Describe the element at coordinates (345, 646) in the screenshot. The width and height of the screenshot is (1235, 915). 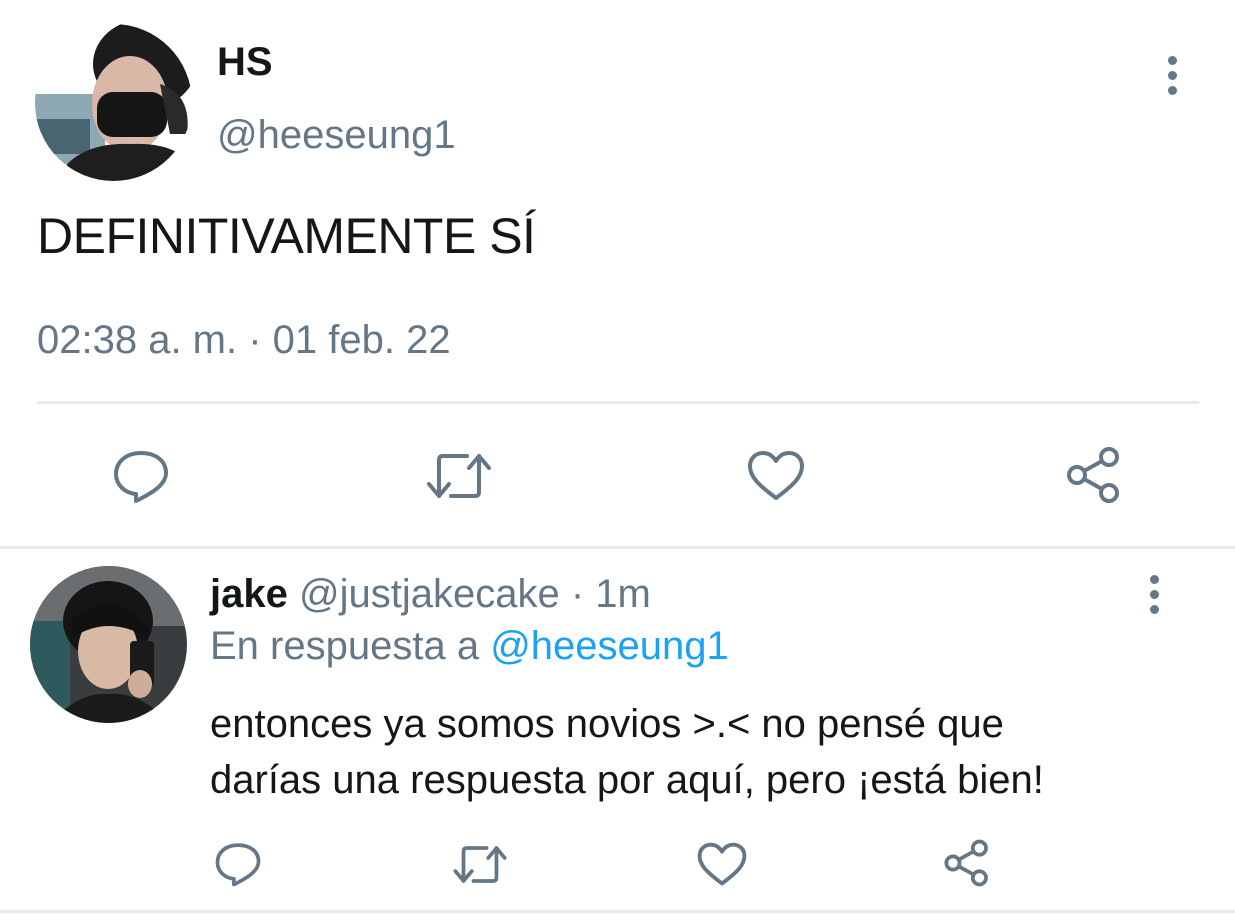
I see `reply-prefix: En respuesta a` at that location.